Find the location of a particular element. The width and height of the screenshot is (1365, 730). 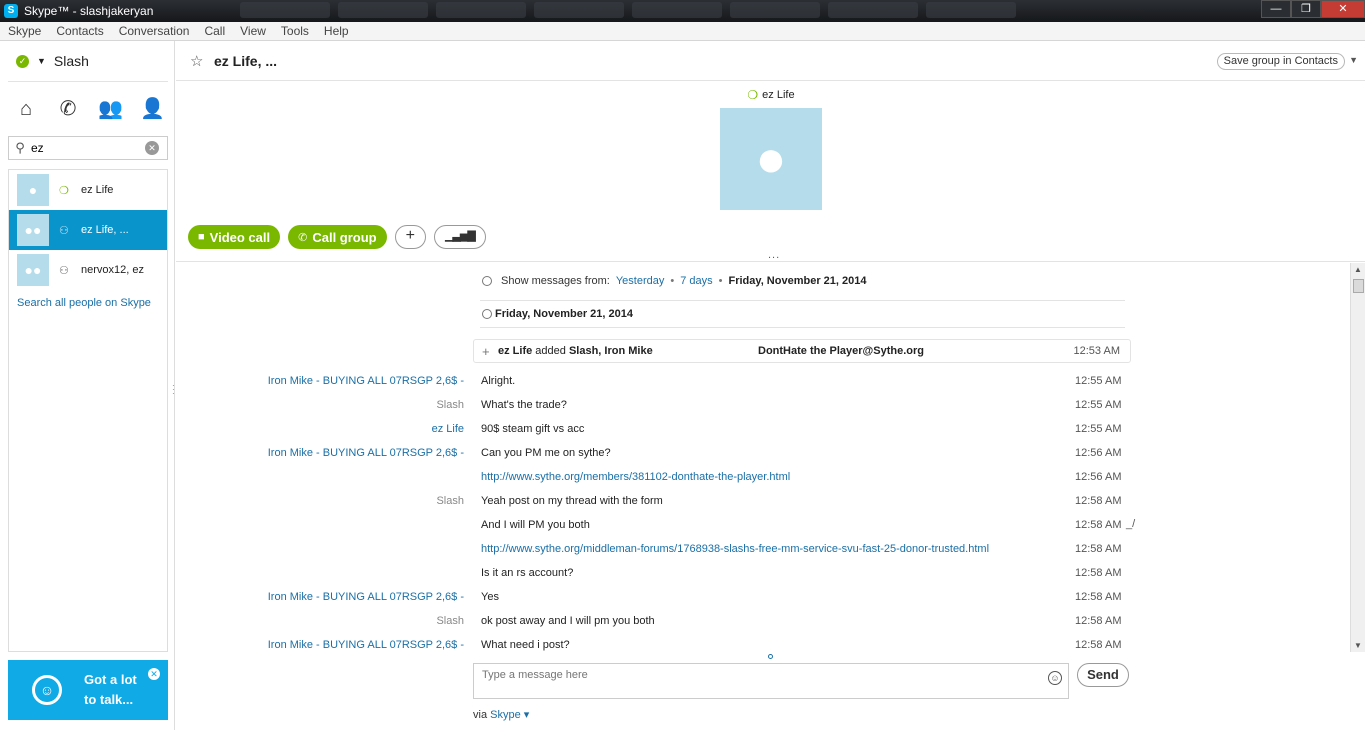

user-name: Slash is located at coordinates (71, 61).